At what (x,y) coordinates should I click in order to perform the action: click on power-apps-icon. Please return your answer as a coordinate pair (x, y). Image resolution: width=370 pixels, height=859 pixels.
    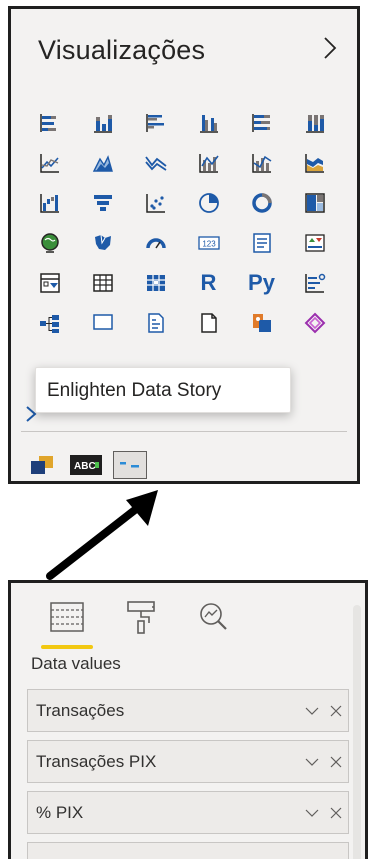
    Looking at the image, I should click on (314, 323).